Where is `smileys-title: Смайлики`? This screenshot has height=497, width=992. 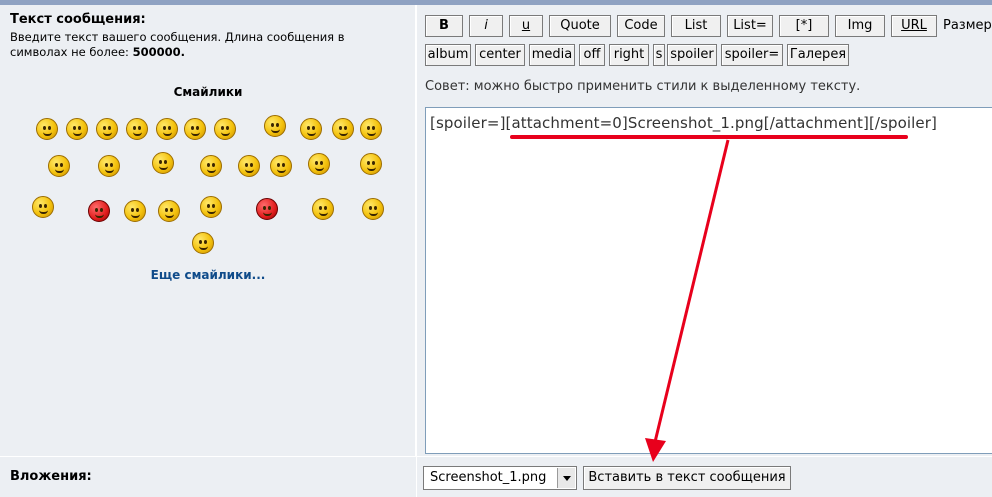 smileys-title: Смайлики is located at coordinates (208, 92).